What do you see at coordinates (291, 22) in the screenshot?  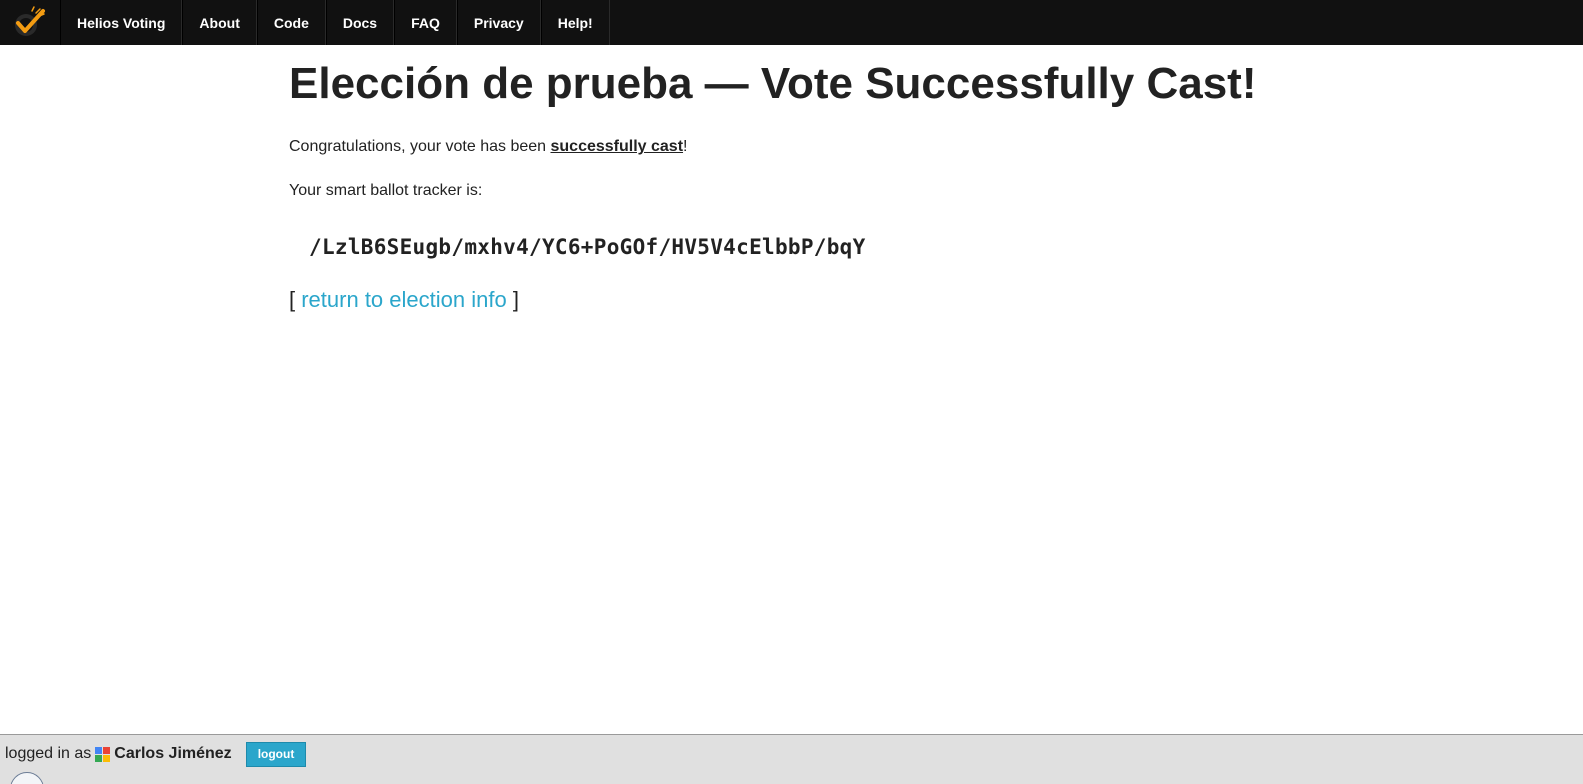 I see `nav-code: Code` at bounding box center [291, 22].